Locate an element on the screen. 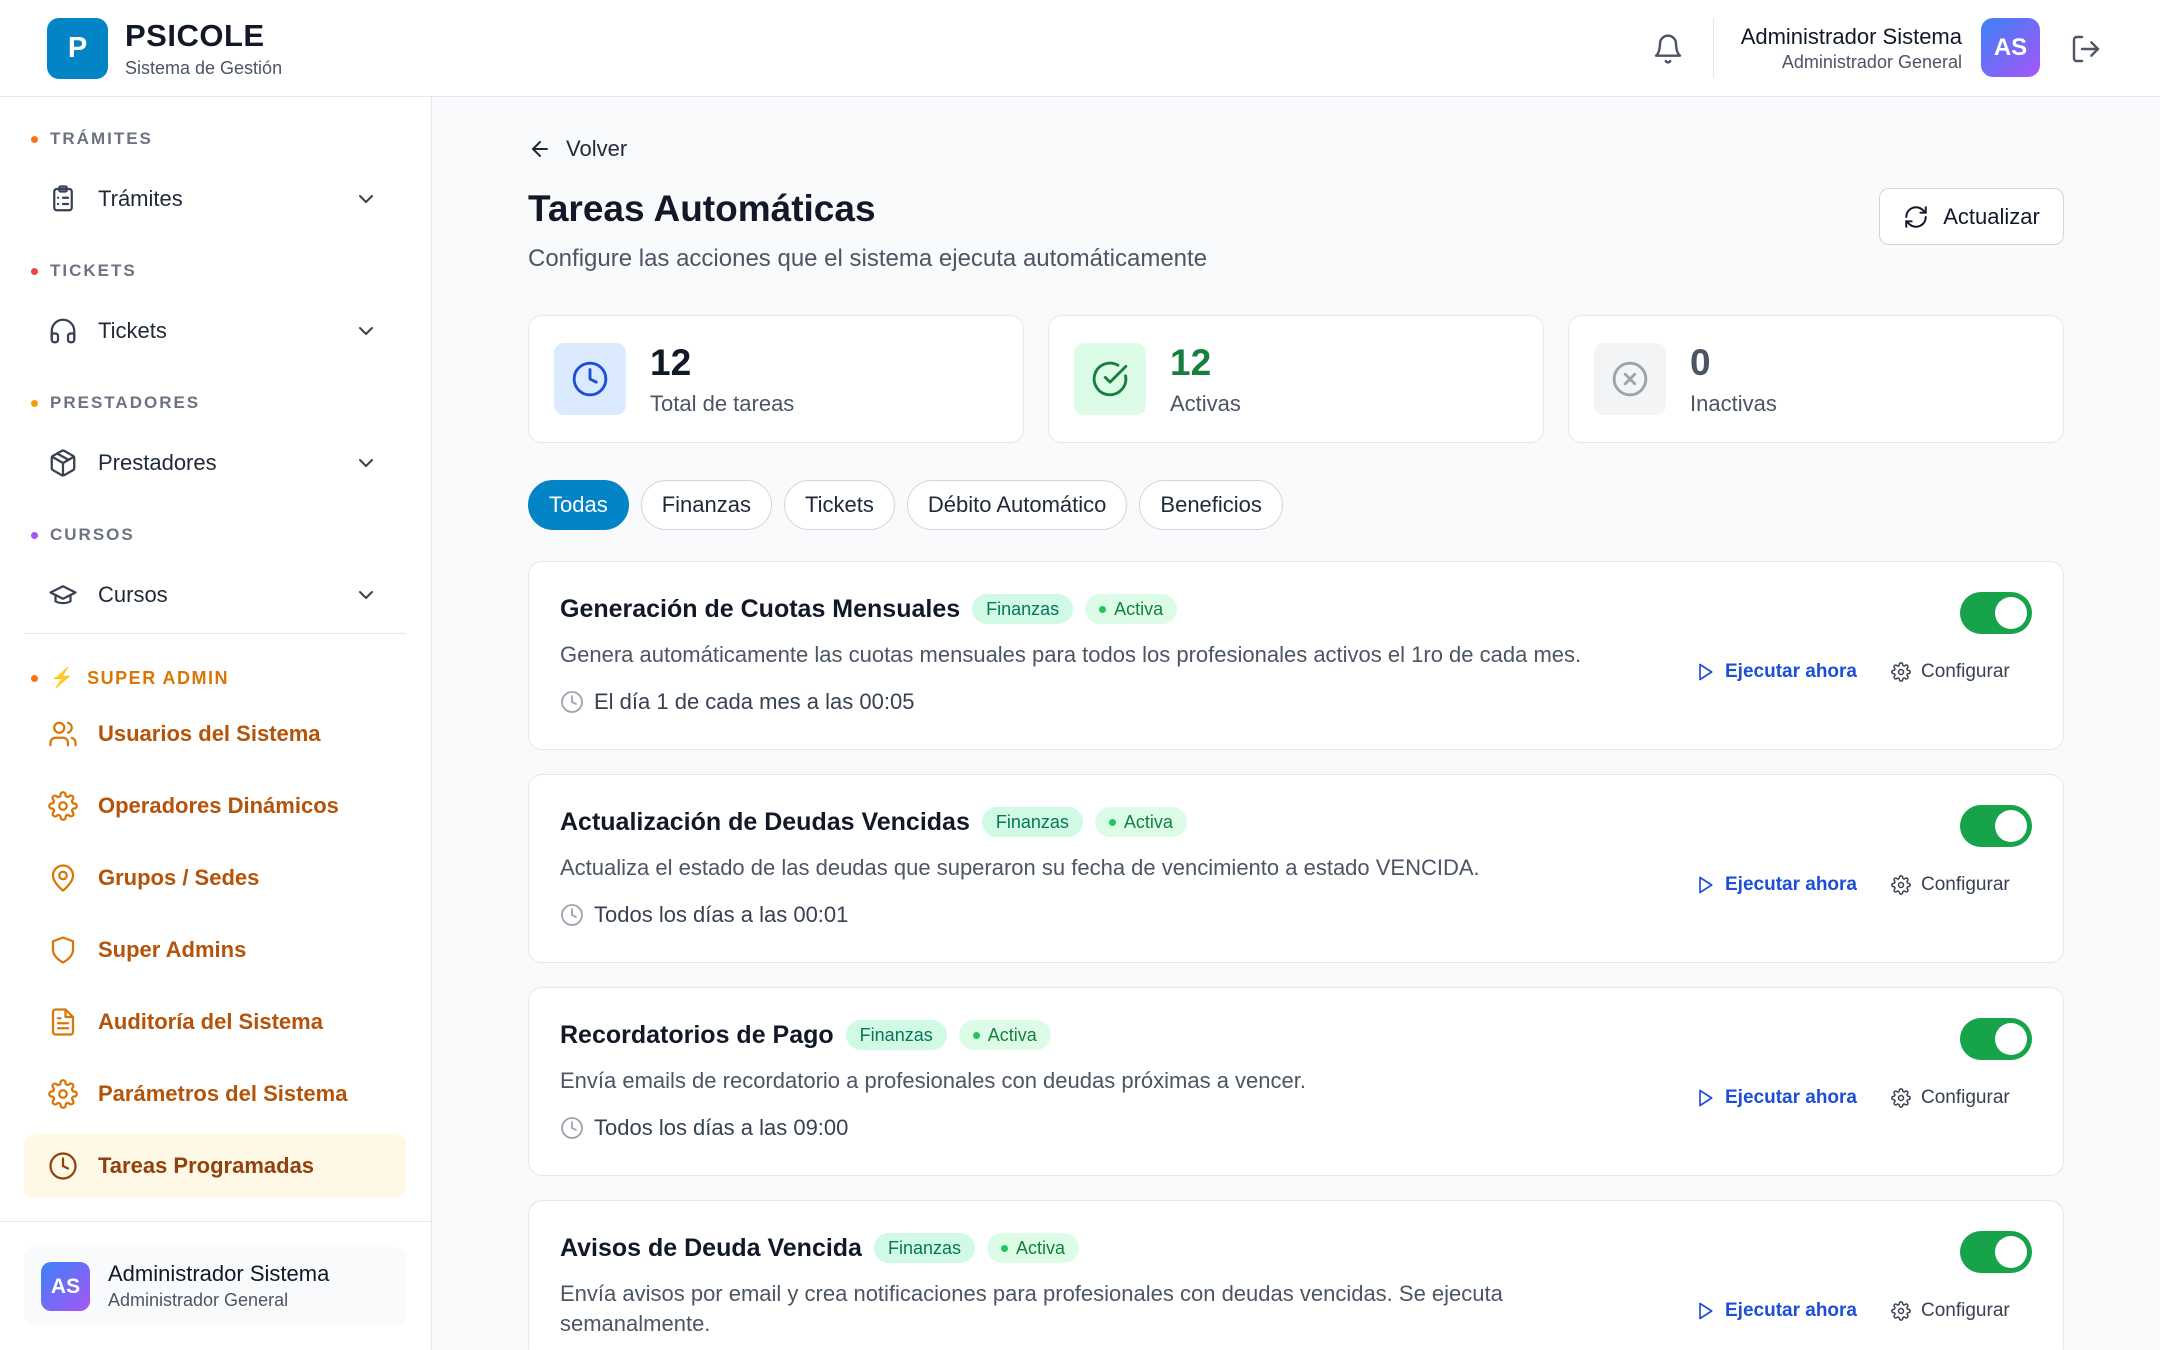 This screenshot has height=1350, width=2160. stat-label: Activas is located at coordinates (1205, 403).